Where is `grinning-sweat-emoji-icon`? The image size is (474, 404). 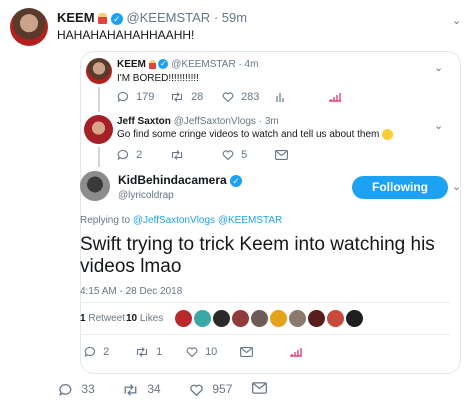 grinning-sweat-emoji-icon is located at coordinates (388, 134).